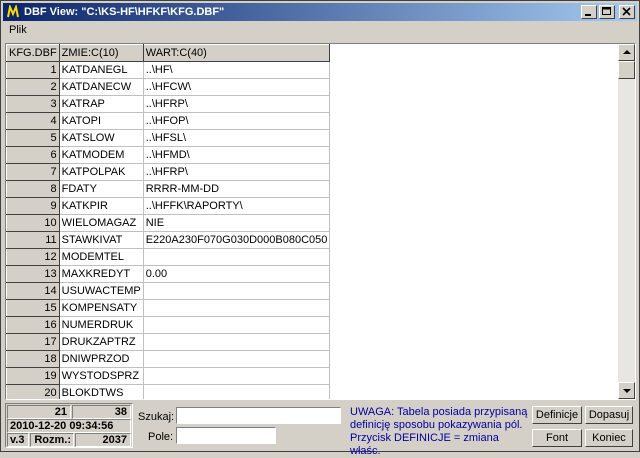 Image resolution: width=640 pixels, height=458 pixels. I want to click on row-number: 15, so click(33, 308).